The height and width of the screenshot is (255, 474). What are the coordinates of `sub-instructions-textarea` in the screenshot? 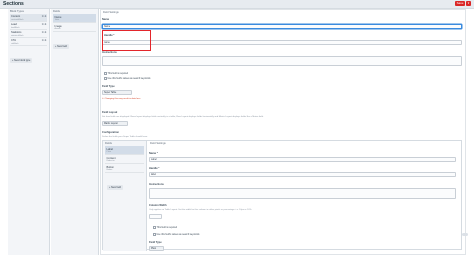 It's located at (302, 193).